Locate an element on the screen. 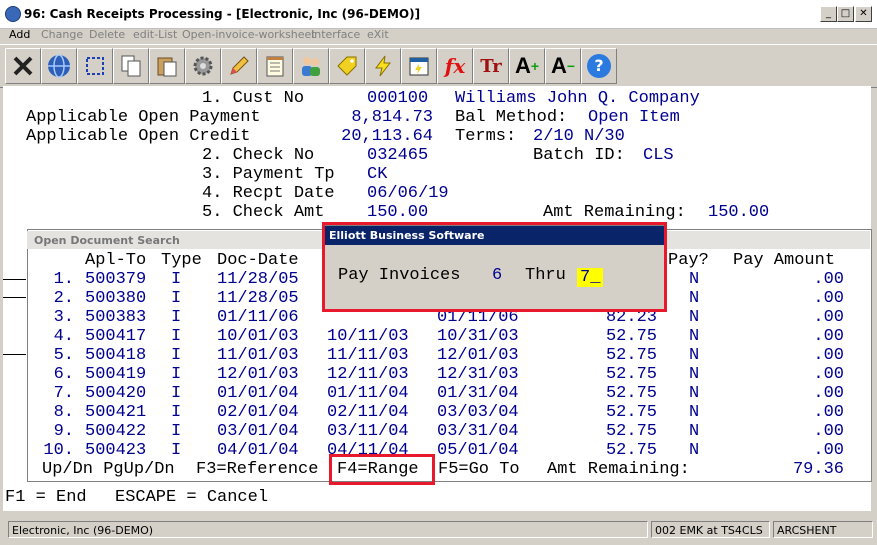 The image size is (877, 545). menu-change: Change is located at coordinates (62, 34).